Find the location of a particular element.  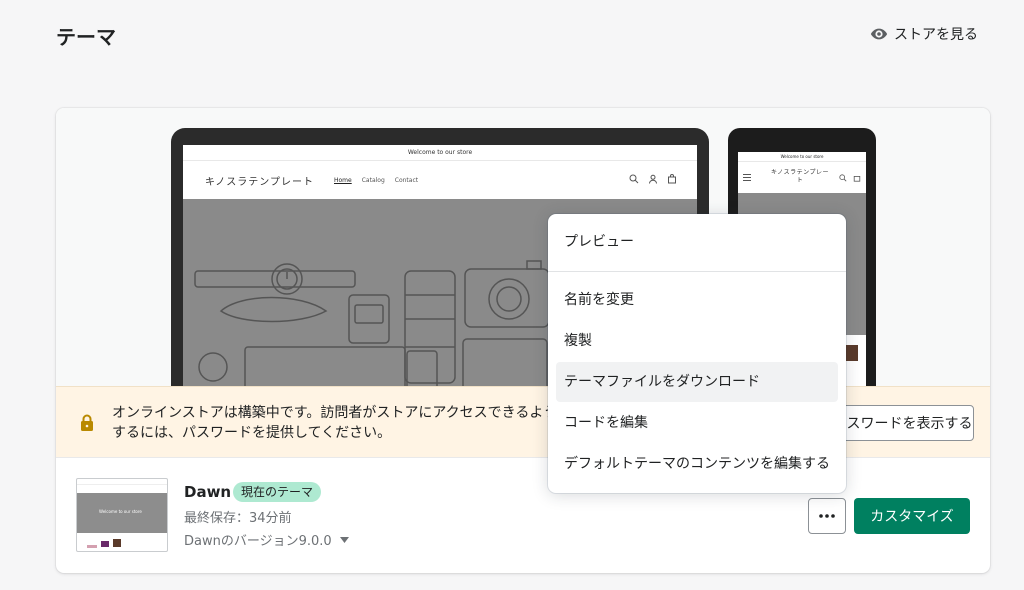

more-actions-button is located at coordinates (827, 516).